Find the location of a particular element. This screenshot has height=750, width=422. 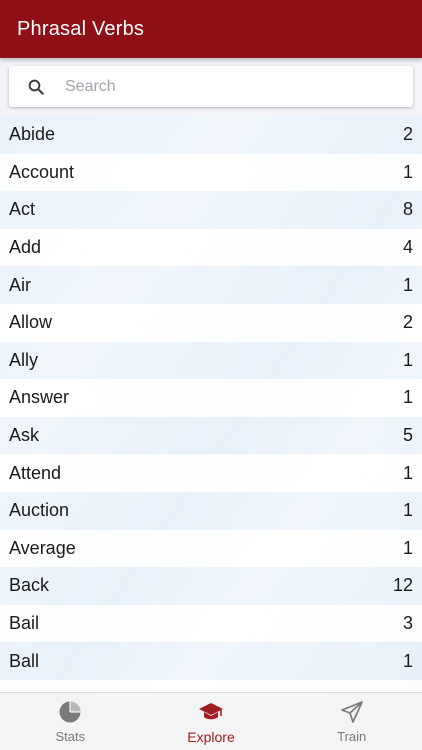

list-item: Attend 1 is located at coordinates (211, 473).